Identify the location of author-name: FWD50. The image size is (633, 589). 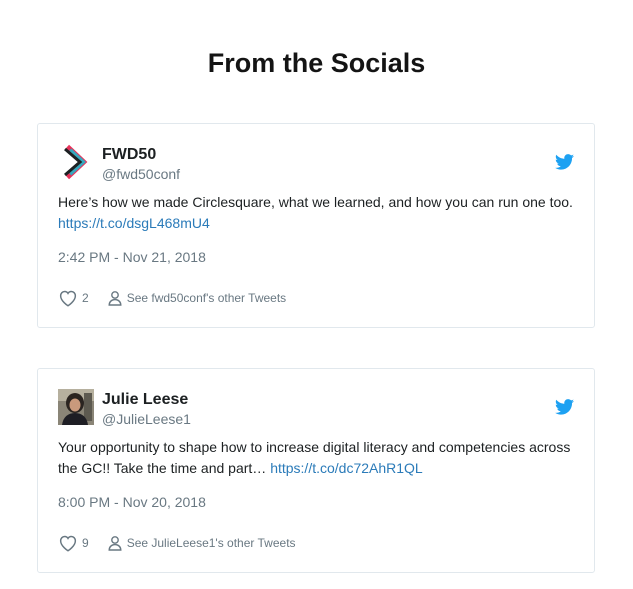
(129, 155).